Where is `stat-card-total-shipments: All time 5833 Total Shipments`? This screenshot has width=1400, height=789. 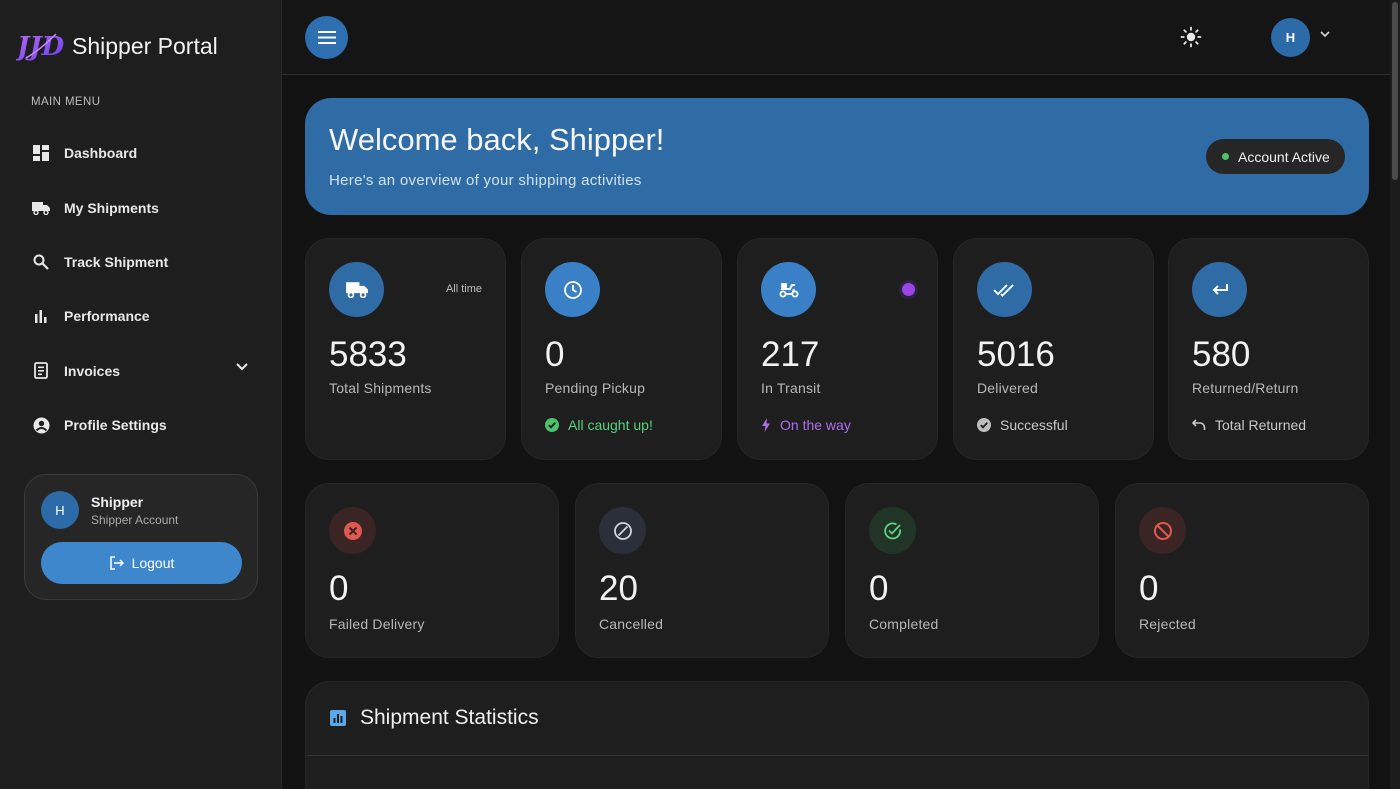 stat-card-total-shipments: All time 5833 Total Shipments is located at coordinates (405, 349).